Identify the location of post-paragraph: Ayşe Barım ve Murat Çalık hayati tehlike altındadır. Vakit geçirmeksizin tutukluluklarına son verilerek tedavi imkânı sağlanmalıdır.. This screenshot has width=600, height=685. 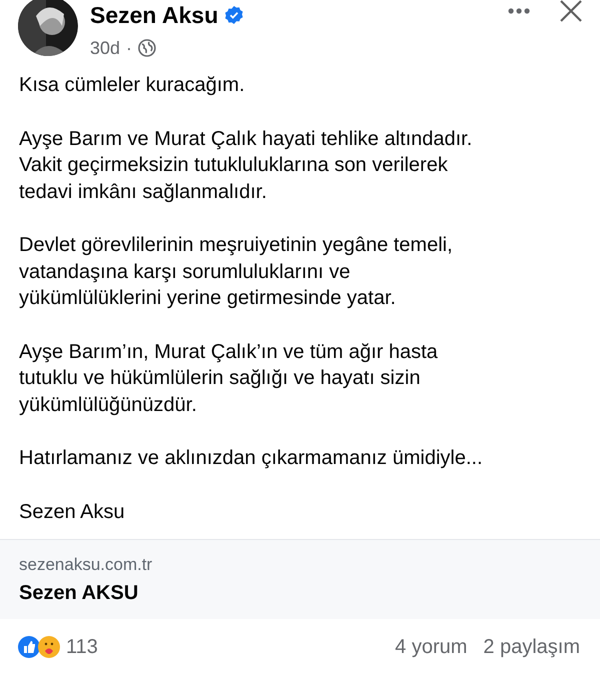
(246, 165).